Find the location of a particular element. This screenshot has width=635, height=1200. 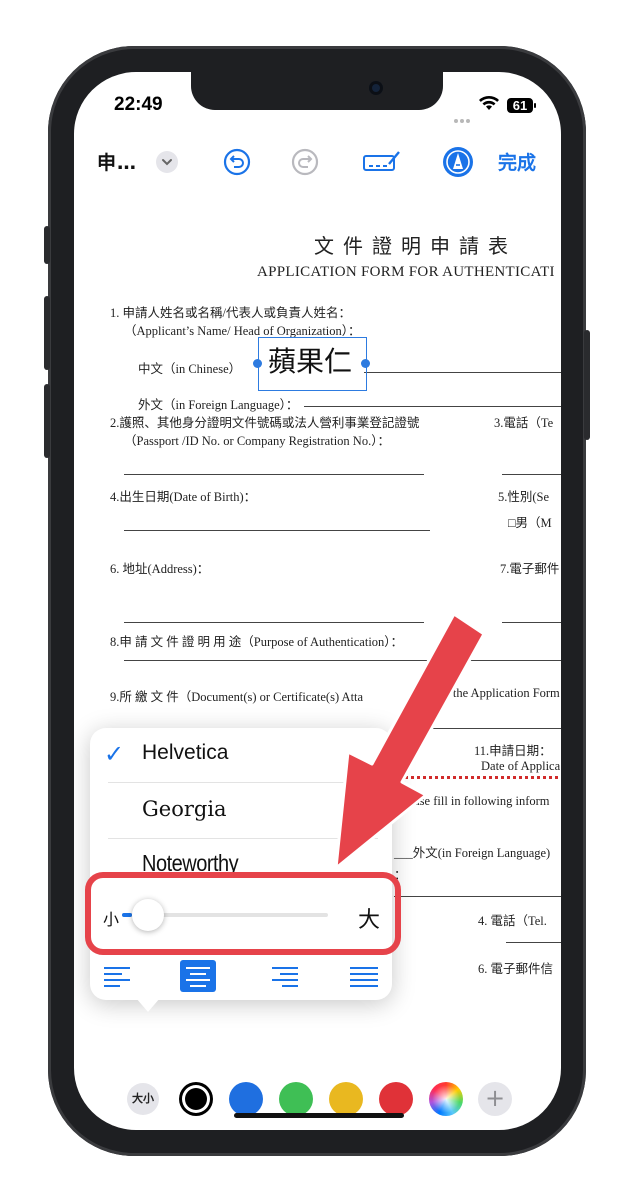

red-arrow-annotation is located at coordinates (410, 741).